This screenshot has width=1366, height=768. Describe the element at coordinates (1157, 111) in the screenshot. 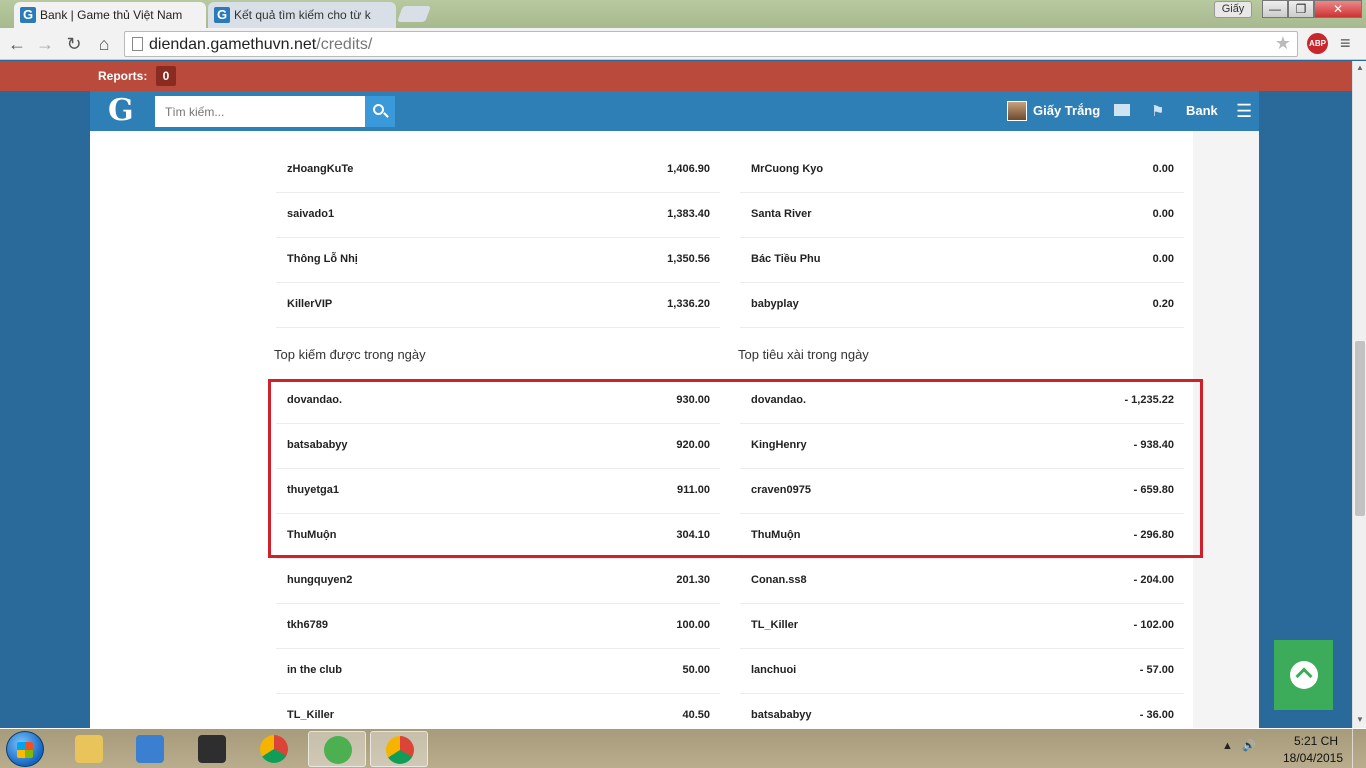

I see `flag-icon: ⚑` at that location.